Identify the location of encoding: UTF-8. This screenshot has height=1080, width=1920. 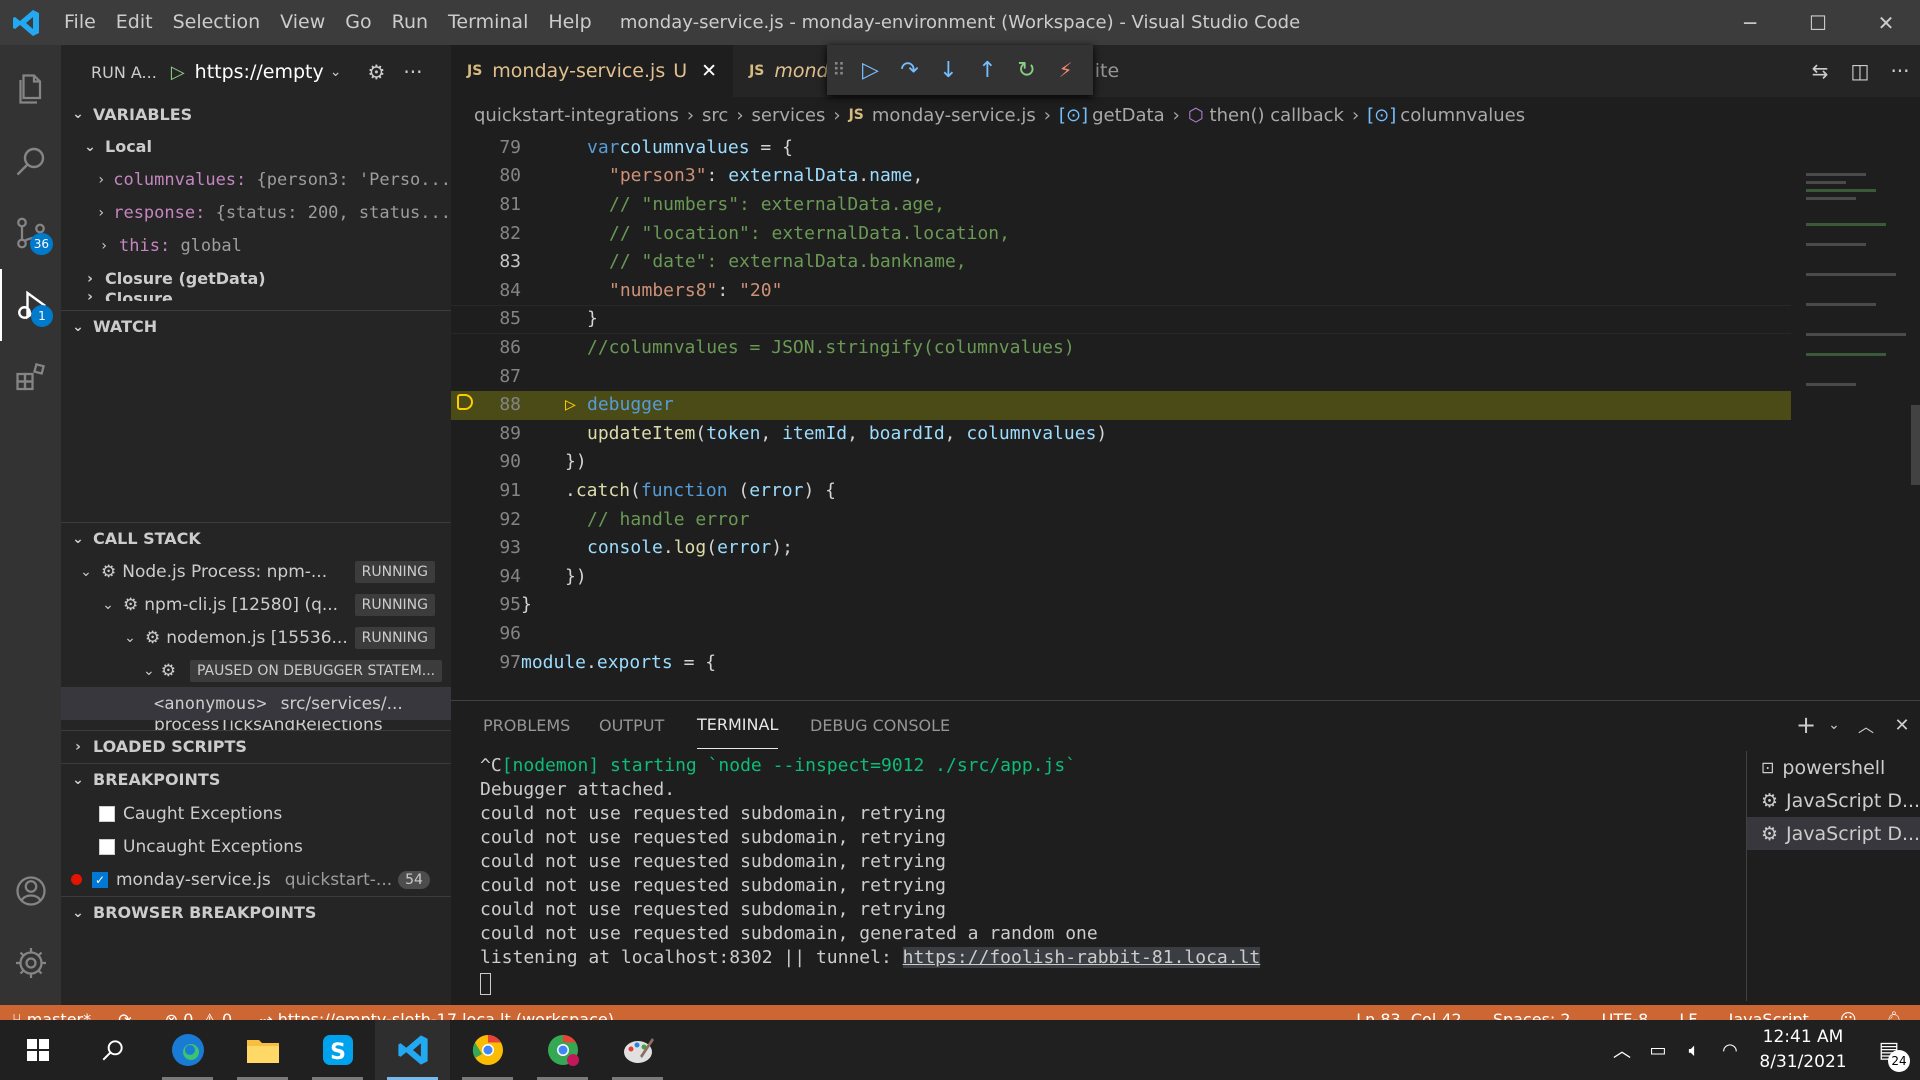
(1625, 1015).